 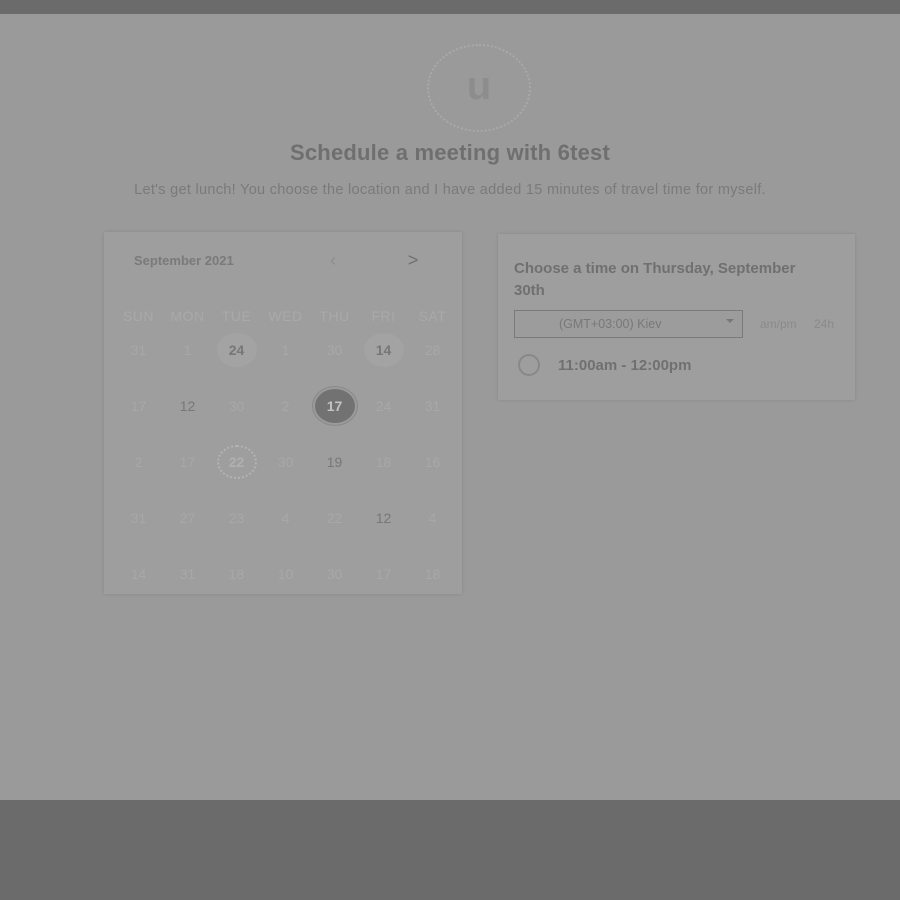 What do you see at coordinates (824, 324) in the screenshot?
I see `format-24h-toggle: 24h` at bounding box center [824, 324].